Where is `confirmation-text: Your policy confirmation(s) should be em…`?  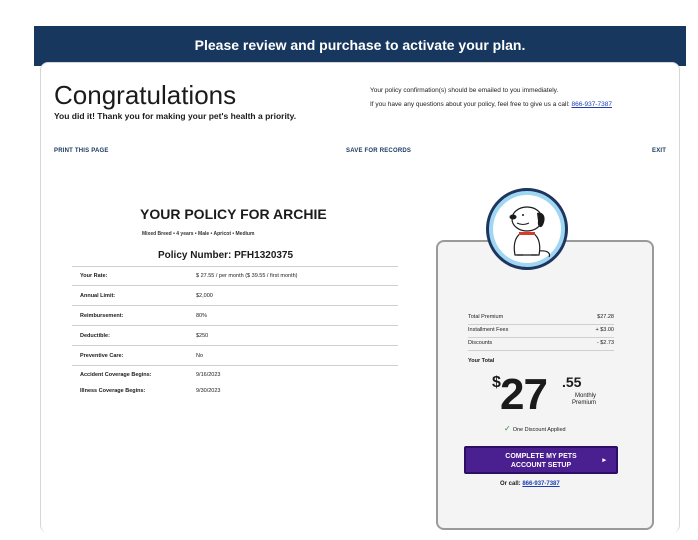 confirmation-text: Your policy confirmation(s) should be em… is located at coordinates (464, 90).